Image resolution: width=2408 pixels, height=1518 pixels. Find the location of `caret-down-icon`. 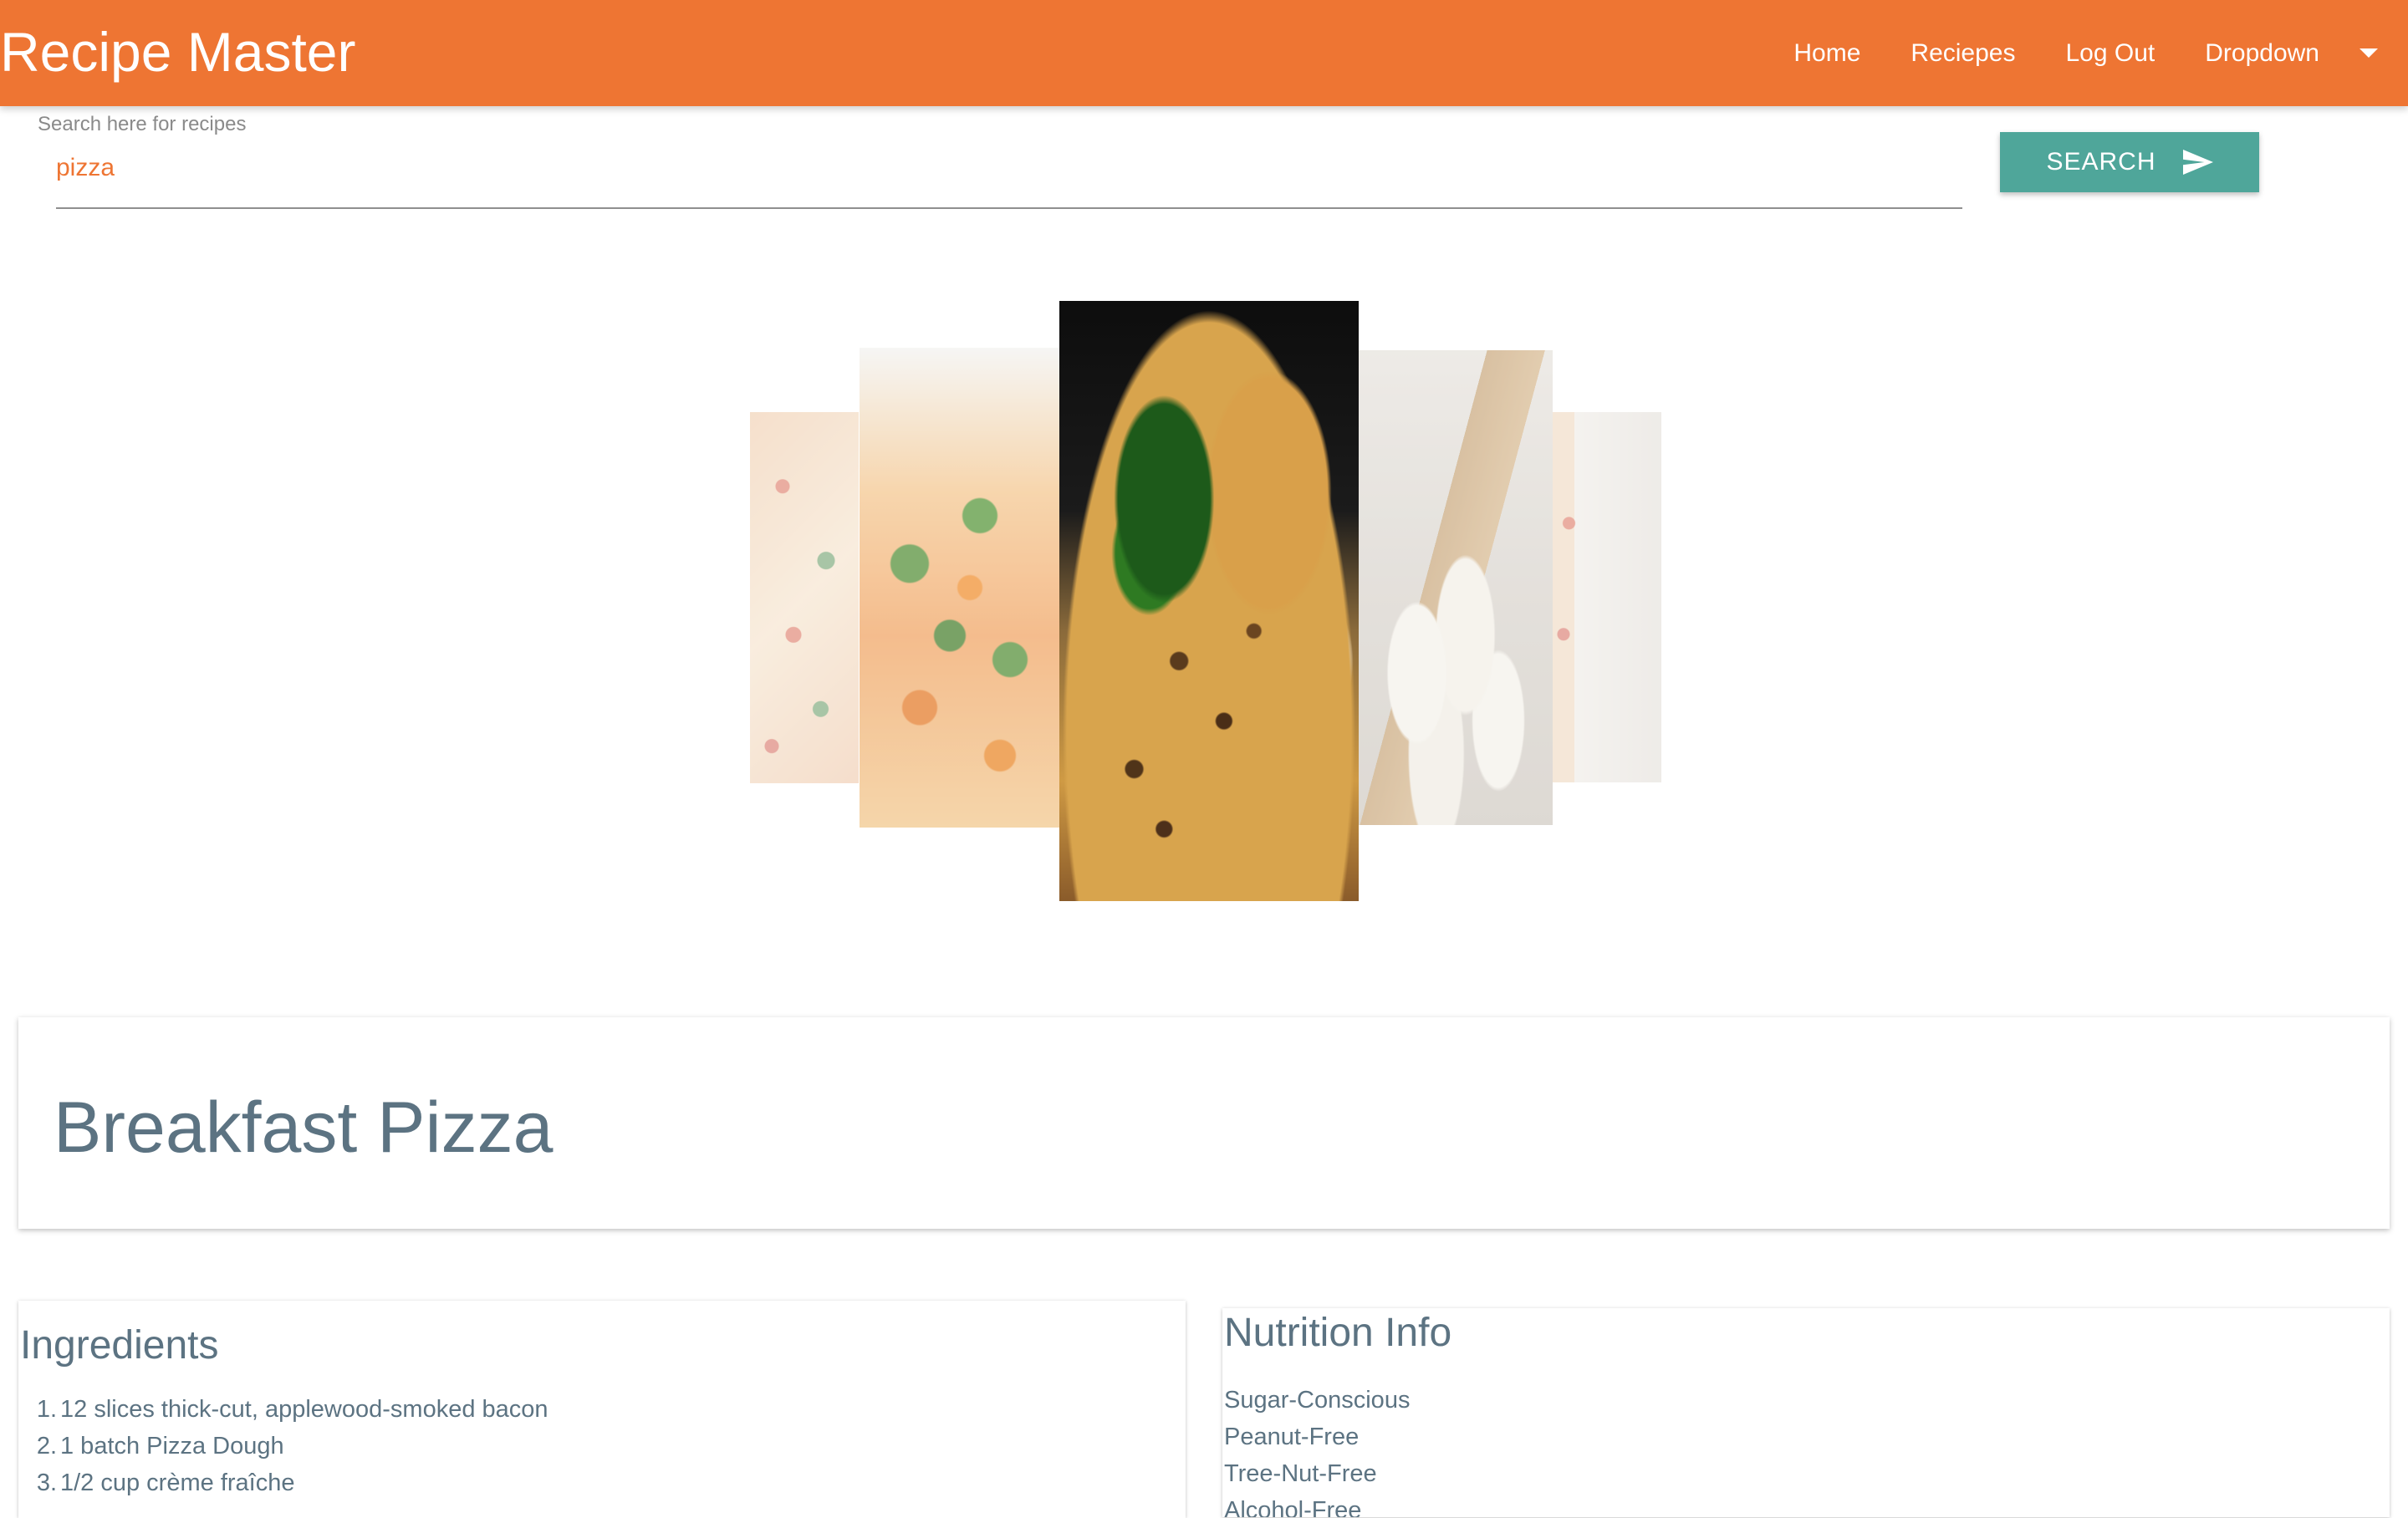

caret-down-icon is located at coordinates (2369, 53).